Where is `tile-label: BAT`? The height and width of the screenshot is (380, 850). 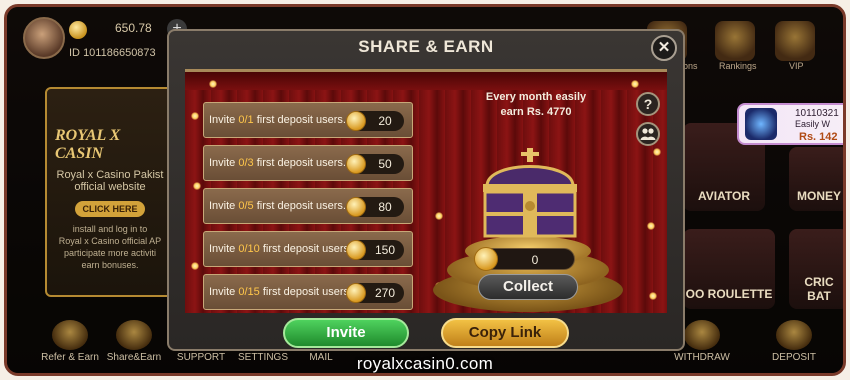
tile-label: BAT is located at coordinates (819, 296).